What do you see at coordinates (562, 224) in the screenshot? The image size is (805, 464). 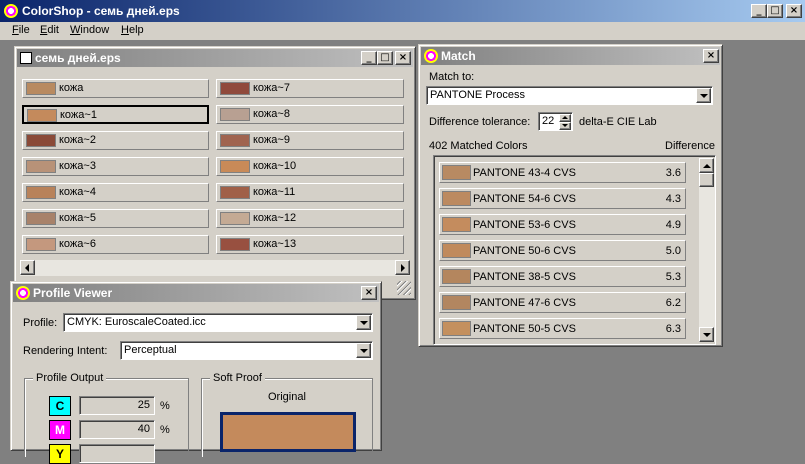 I see `match-row: PANTONE 53-6 CVS 4.9` at bounding box center [562, 224].